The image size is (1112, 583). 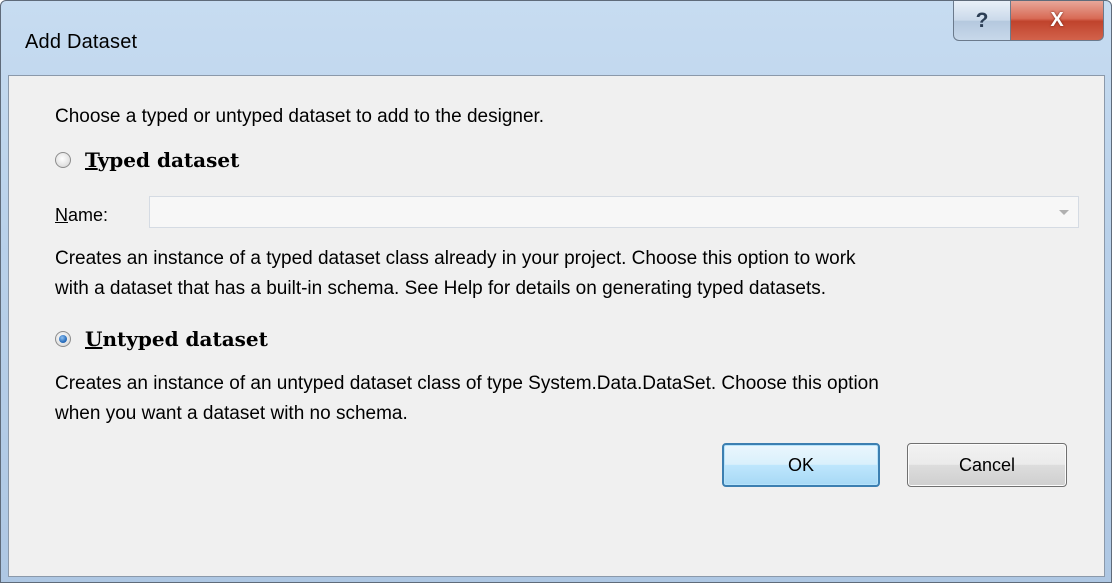 I want to click on help-button: ?, so click(x=982, y=21).